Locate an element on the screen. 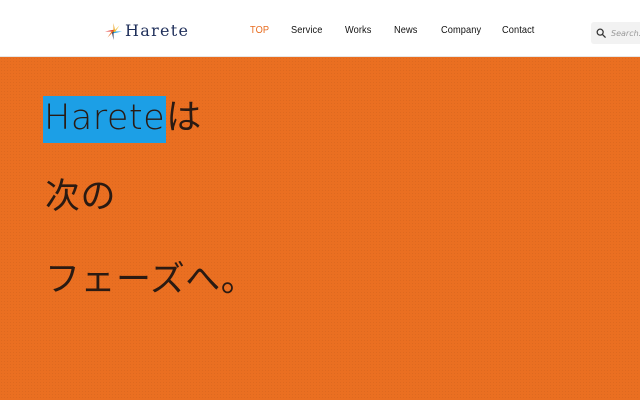 Image resolution: width=640 pixels, height=400 pixels. search-box is located at coordinates (615, 33).